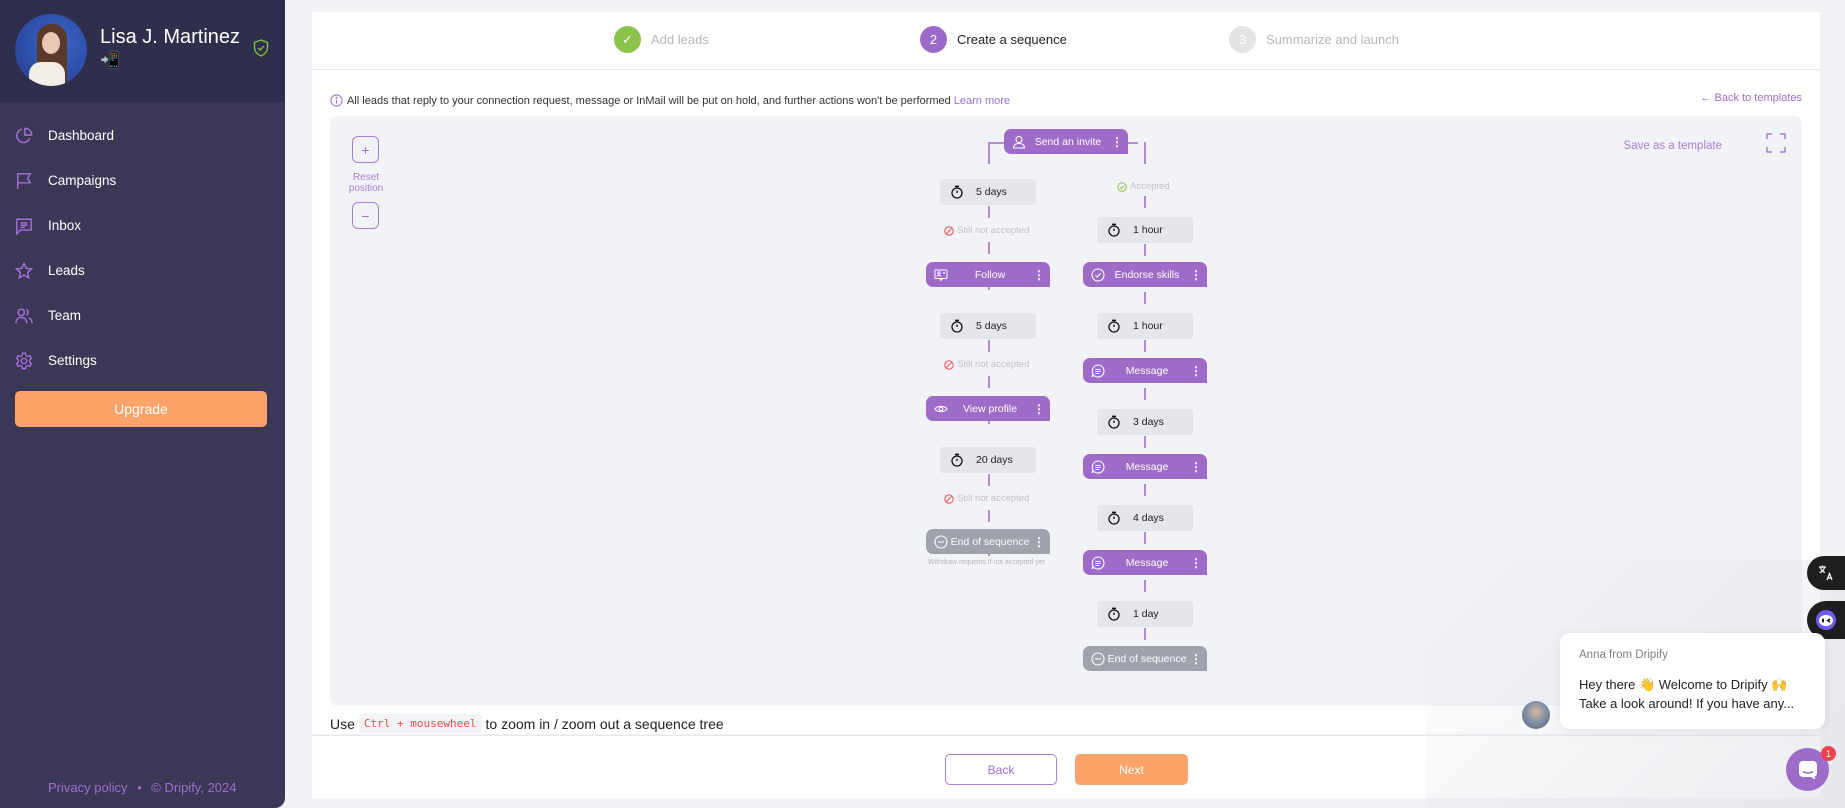 Image resolution: width=1845 pixels, height=808 pixels. I want to click on sidebar-item-dashboard: Dashboard, so click(142, 135).